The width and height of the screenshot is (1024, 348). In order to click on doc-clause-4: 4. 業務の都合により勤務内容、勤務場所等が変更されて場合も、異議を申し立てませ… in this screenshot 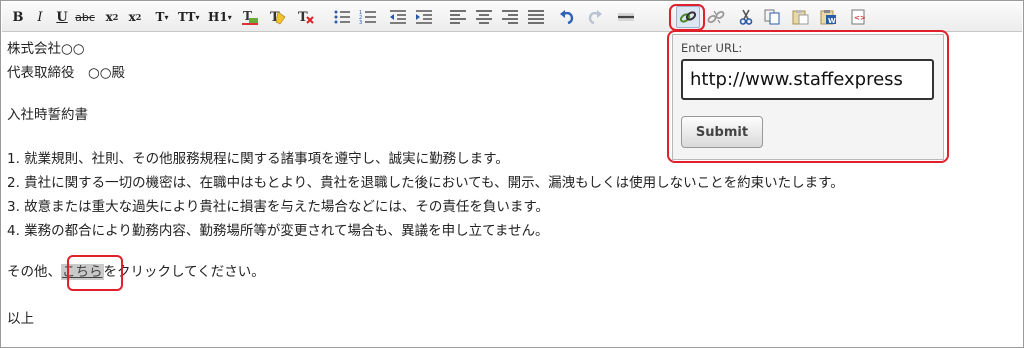, I will do `click(278, 231)`.